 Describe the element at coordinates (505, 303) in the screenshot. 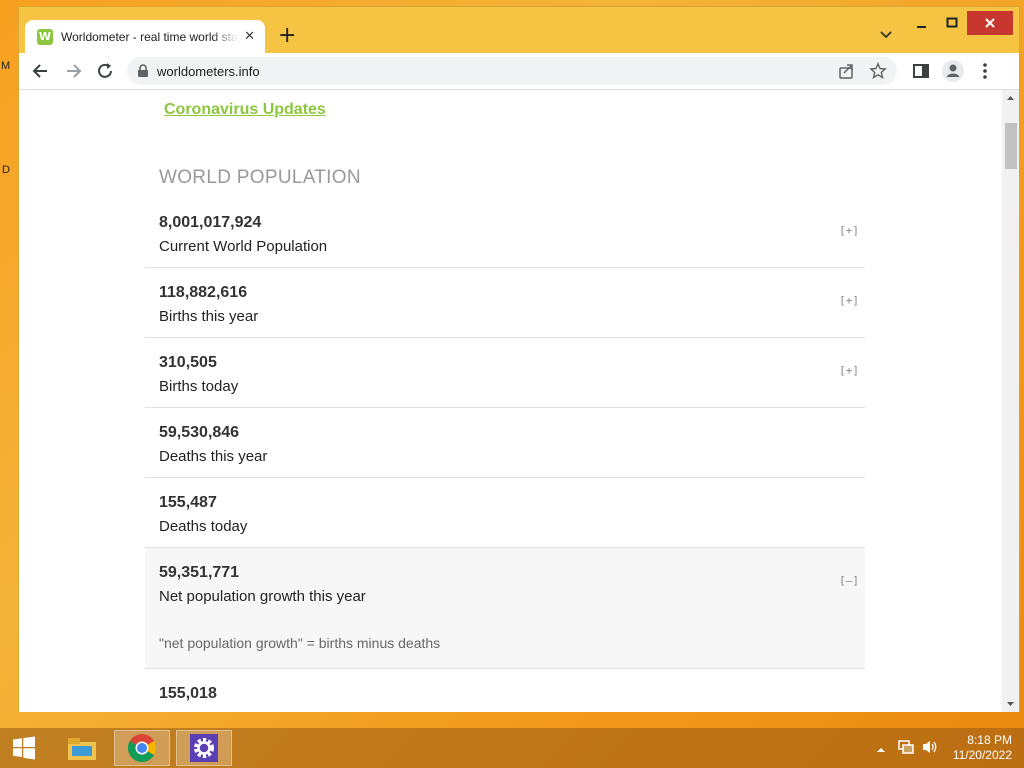

I see `counter-row: 118,882,616 Births this year [+]` at that location.